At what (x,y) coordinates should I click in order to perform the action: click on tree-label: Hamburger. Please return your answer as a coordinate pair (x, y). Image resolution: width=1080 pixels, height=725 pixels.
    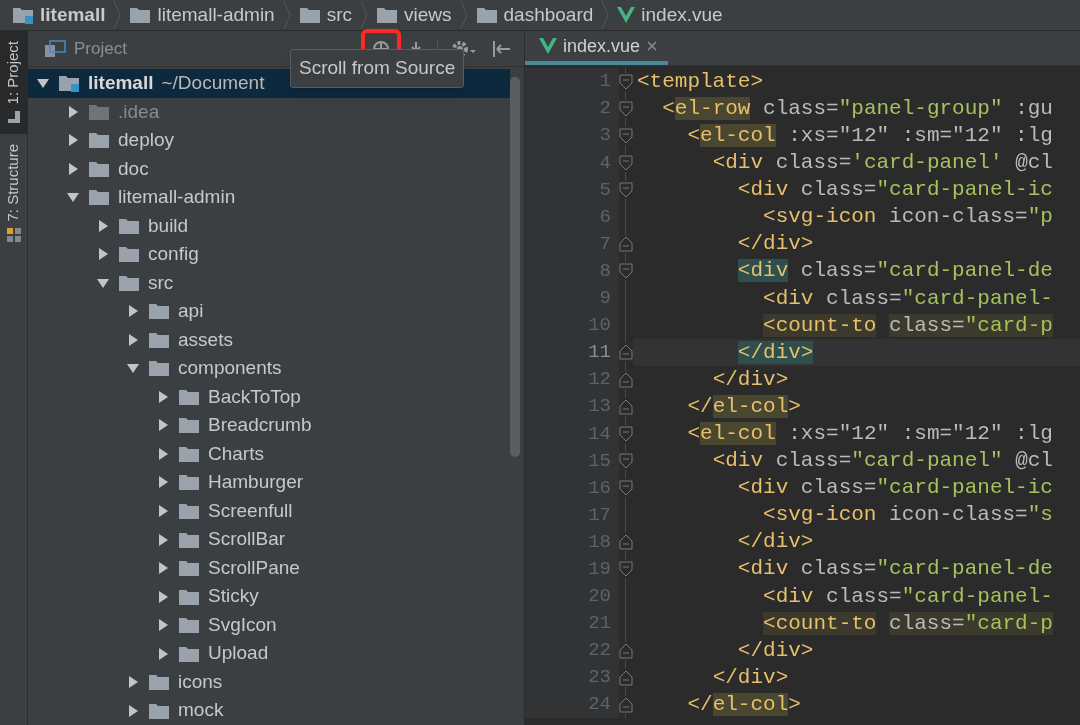
    Looking at the image, I should click on (256, 482).